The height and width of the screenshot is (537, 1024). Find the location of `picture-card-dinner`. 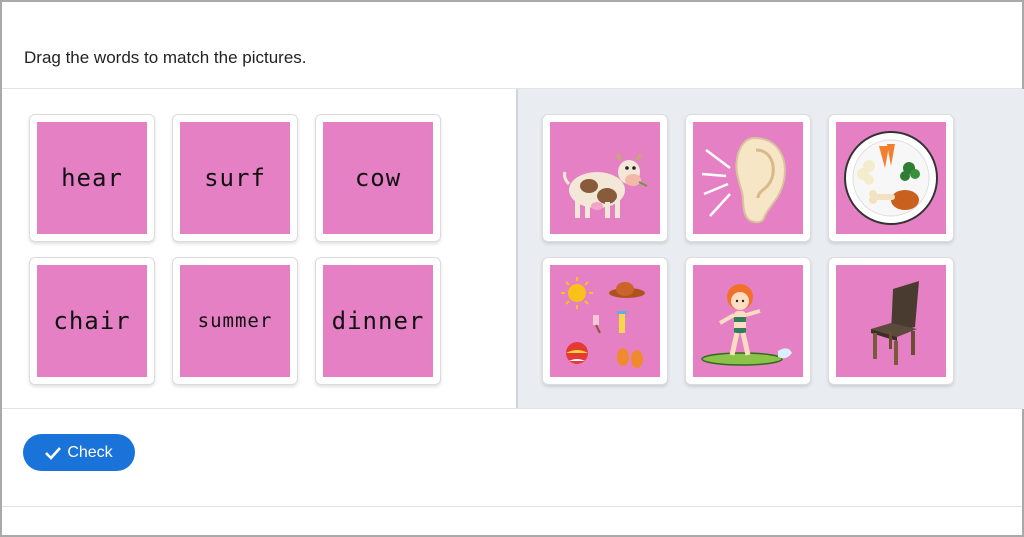

picture-card-dinner is located at coordinates (891, 178).